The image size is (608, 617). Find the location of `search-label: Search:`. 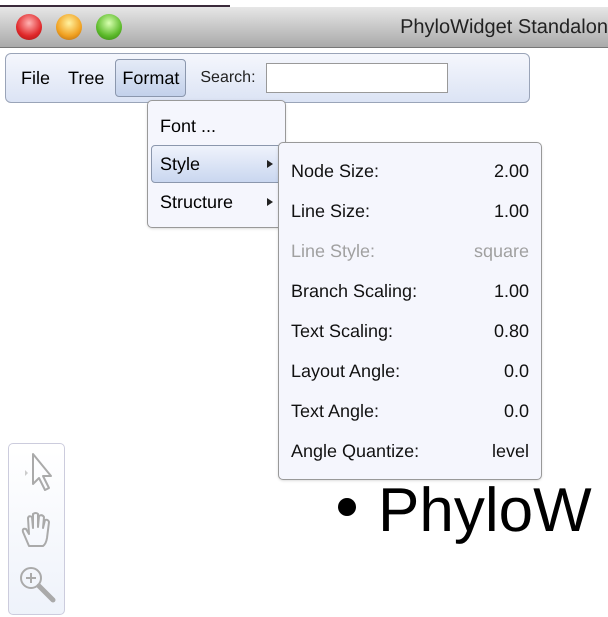

search-label: Search: is located at coordinates (228, 78).